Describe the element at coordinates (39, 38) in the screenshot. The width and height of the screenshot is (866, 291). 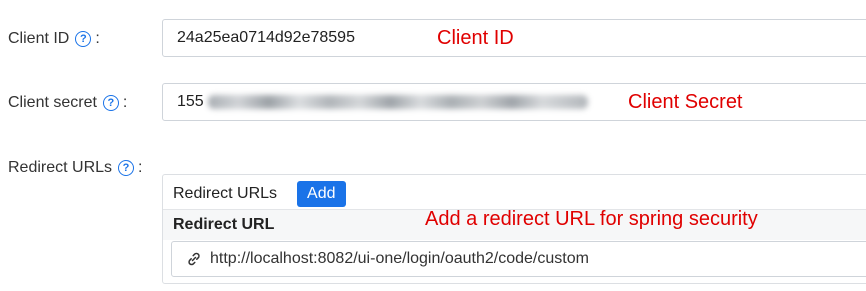
I see `client-id-label: Client ID` at that location.